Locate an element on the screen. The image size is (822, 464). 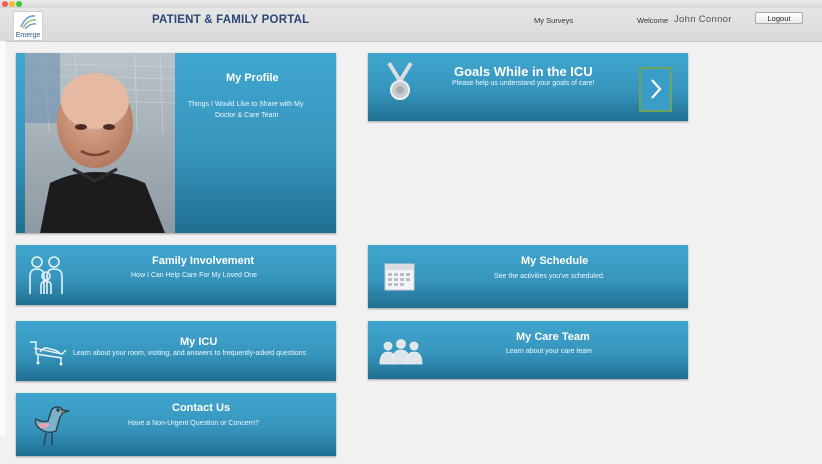
emerge-logo-icon is located at coordinates (28, 22).